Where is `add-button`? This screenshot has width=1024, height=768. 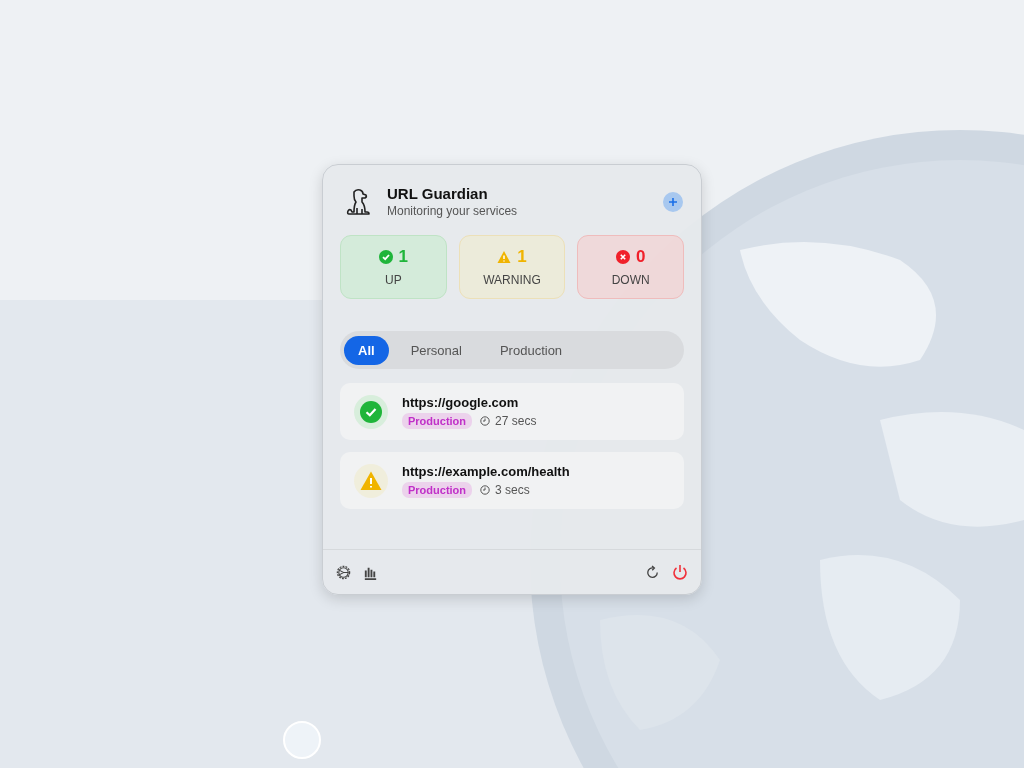
add-button is located at coordinates (673, 201).